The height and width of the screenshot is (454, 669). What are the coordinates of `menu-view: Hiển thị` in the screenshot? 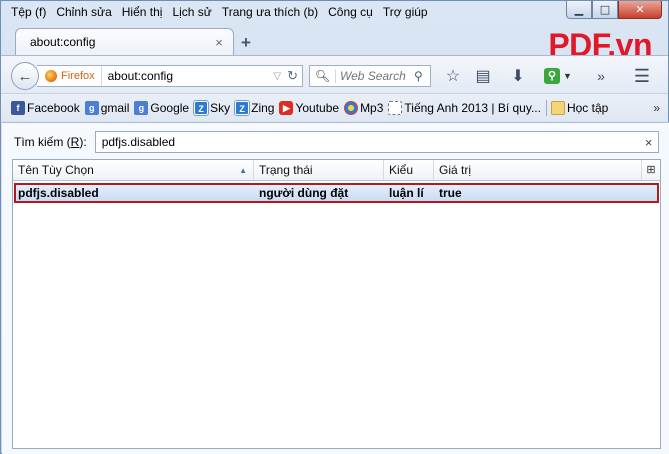 It's located at (142, 12).